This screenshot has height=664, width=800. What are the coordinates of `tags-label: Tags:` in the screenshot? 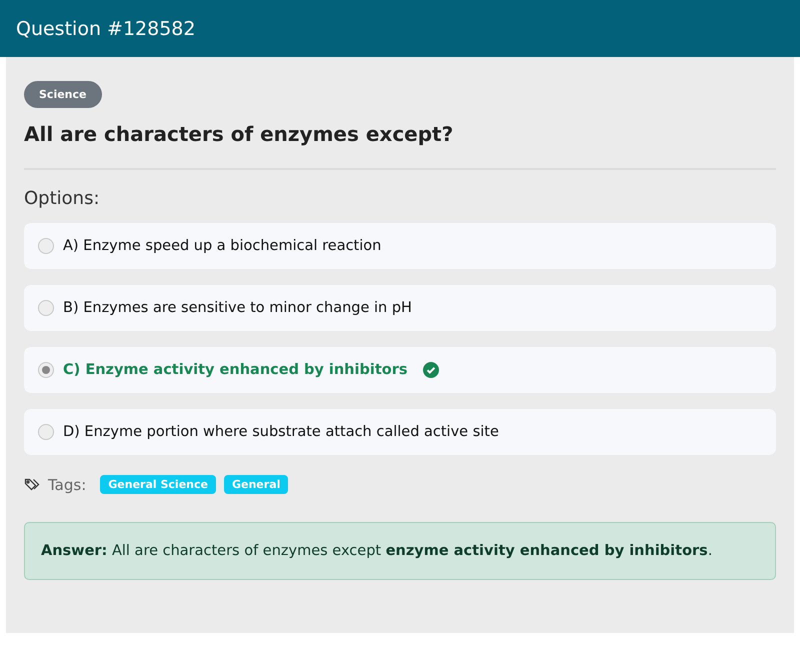 It's located at (67, 485).